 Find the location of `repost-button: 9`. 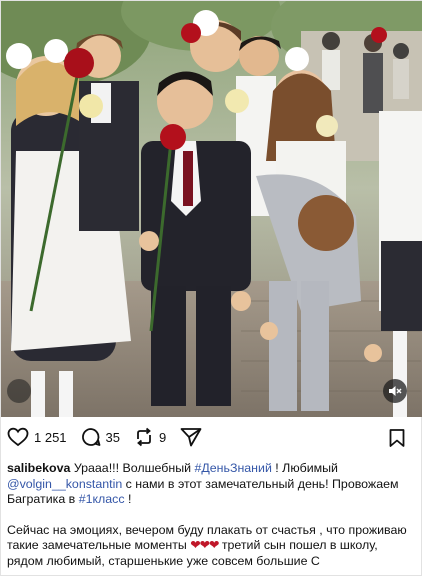

repost-button: 9 is located at coordinates (150, 437).